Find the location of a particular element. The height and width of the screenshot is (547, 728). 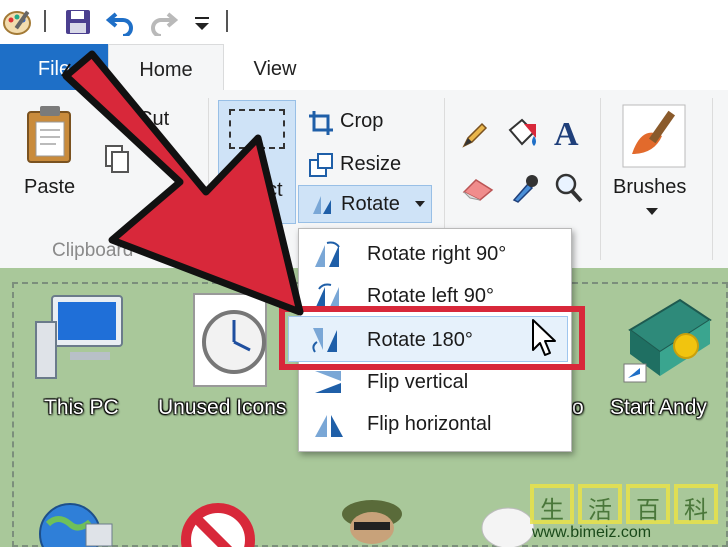

customize-quick-access-icon is located at coordinates (202, 23).